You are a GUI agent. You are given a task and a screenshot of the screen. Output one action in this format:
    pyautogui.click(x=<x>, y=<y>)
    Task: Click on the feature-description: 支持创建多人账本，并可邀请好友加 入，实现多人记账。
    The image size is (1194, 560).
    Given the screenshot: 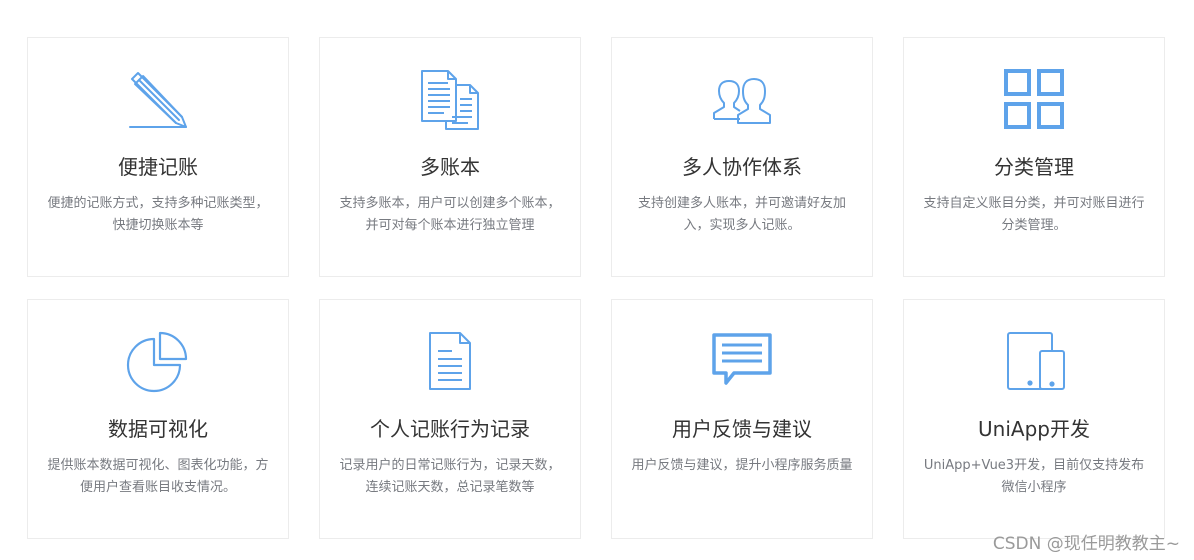 What is the action you would take?
    pyautogui.click(x=742, y=215)
    